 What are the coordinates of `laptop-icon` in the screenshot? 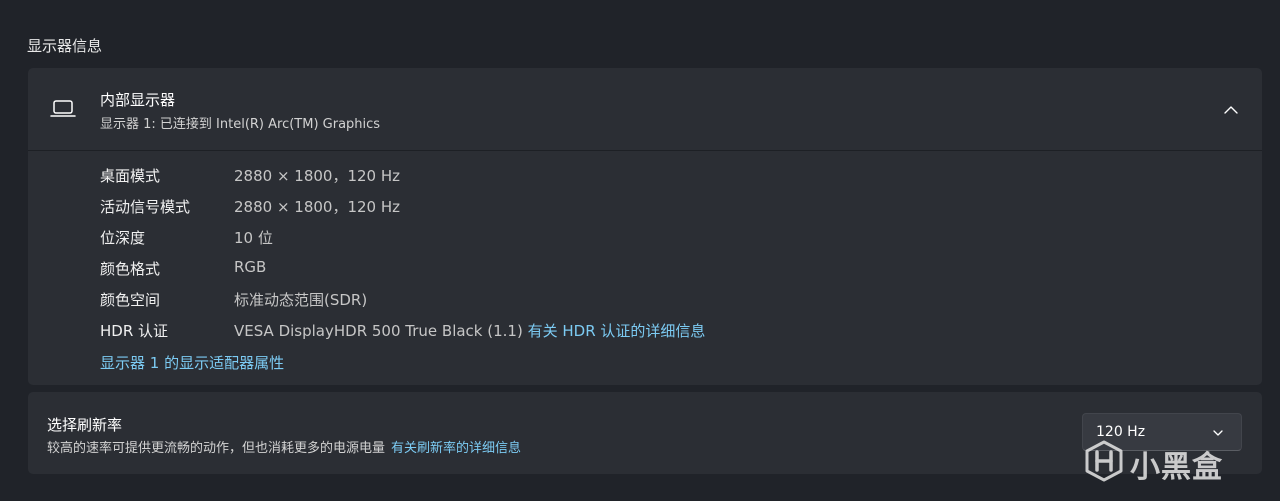 It's located at (63, 108).